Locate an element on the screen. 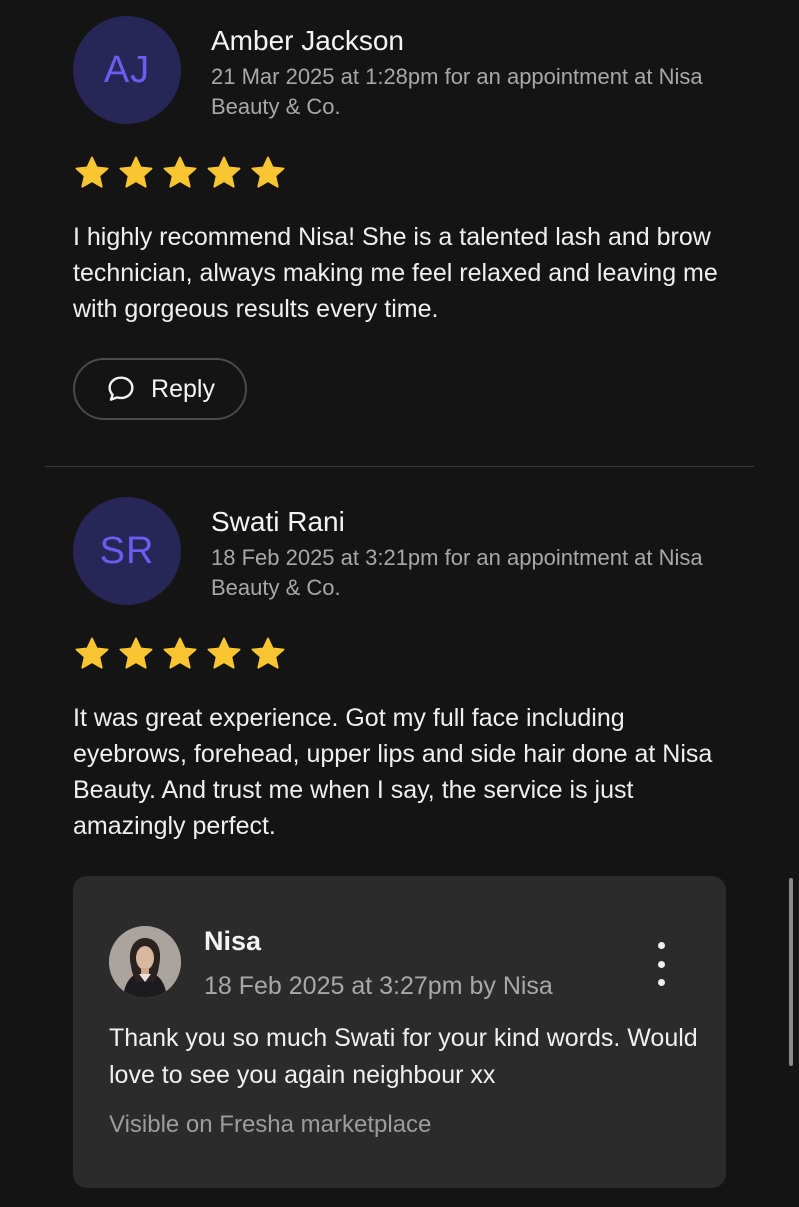  profile-photo-icon is located at coordinates (145, 962).